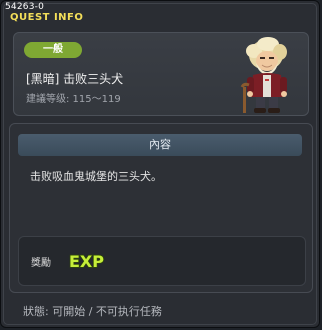 Image resolution: width=322 pixels, height=330 pixels. I want to click on quest-description: 击败吸血鬼城堡的三头犬。, so click(96, 176).